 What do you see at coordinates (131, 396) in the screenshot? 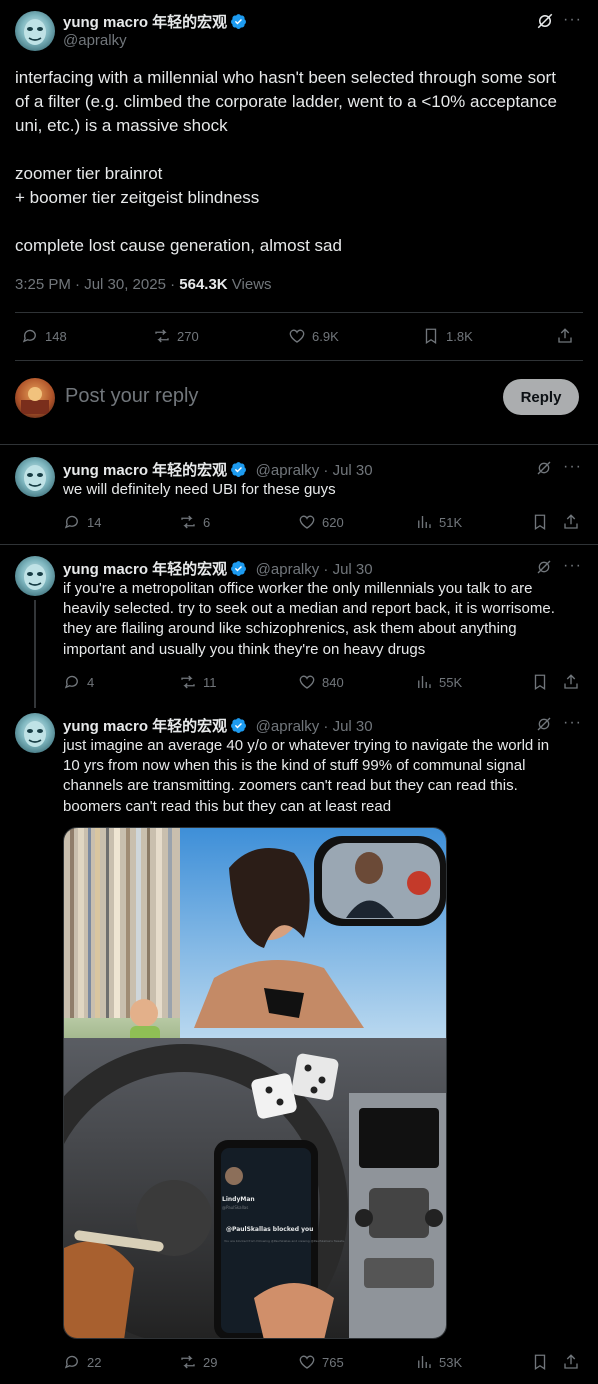
I see `reply-input: Post your reply` at bounding box center [131, 396].